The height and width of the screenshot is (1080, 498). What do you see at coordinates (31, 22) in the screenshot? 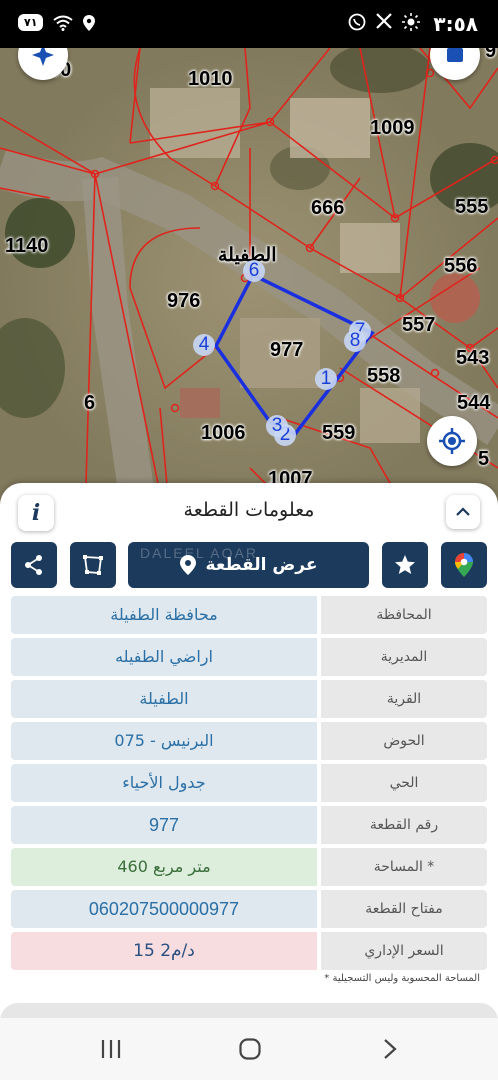
I see `battery-indicator: ٧١` at bounding box center [31, 22].